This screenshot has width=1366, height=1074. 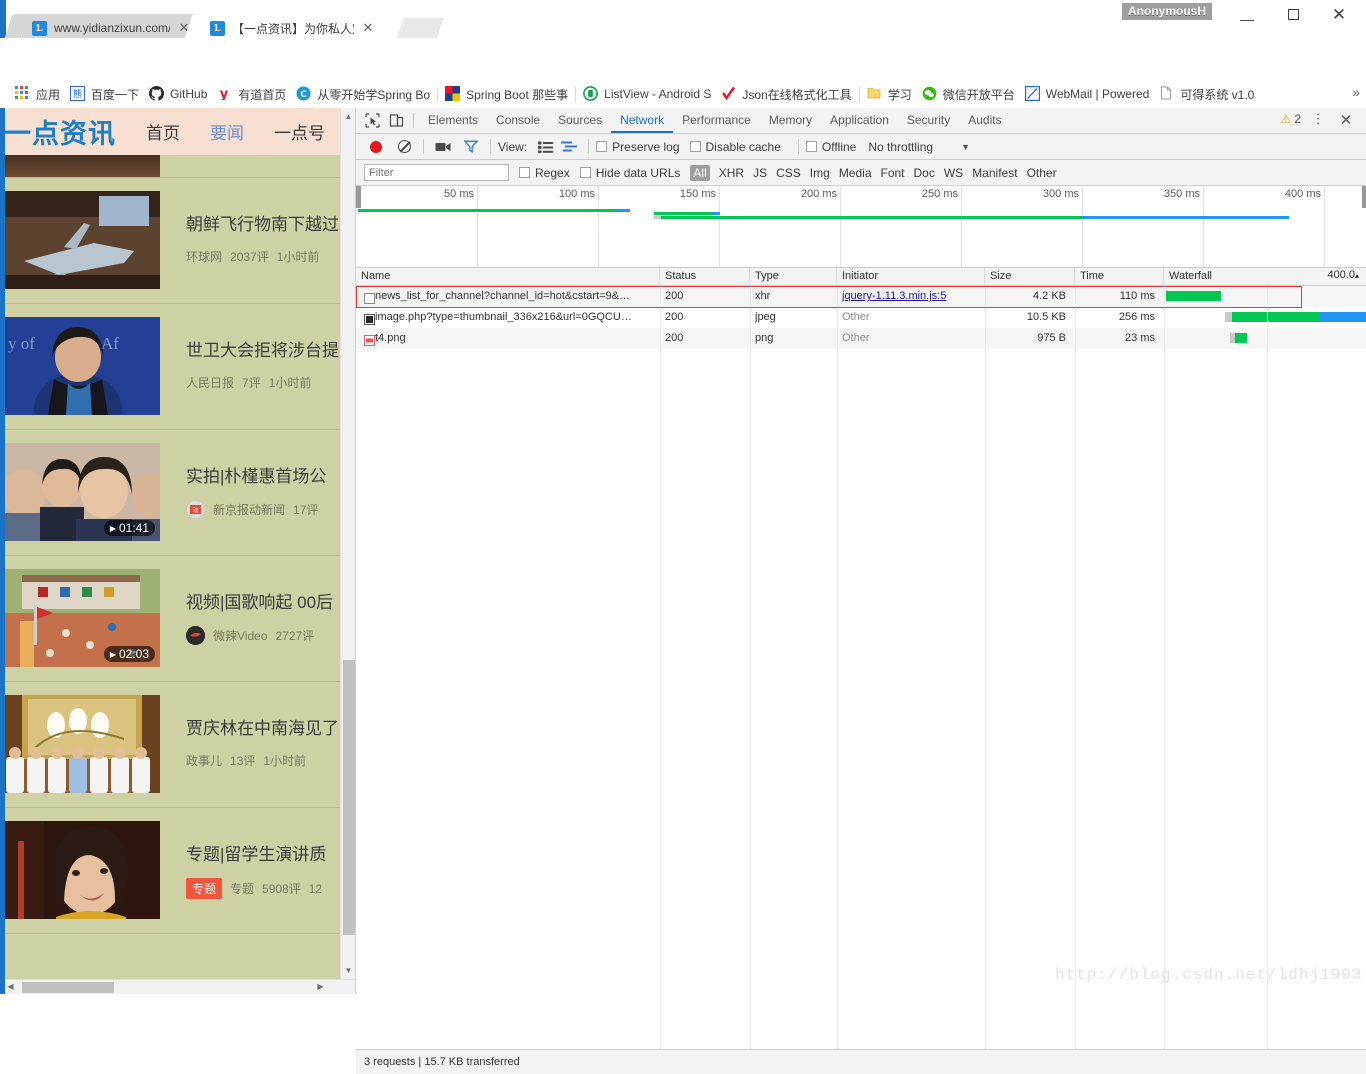 What do you see at coordinates (1206, 94) in the screenshot?
I see `bookmark-kede-system: 可得系统 v1.0` at bounding box center [1206, 94].